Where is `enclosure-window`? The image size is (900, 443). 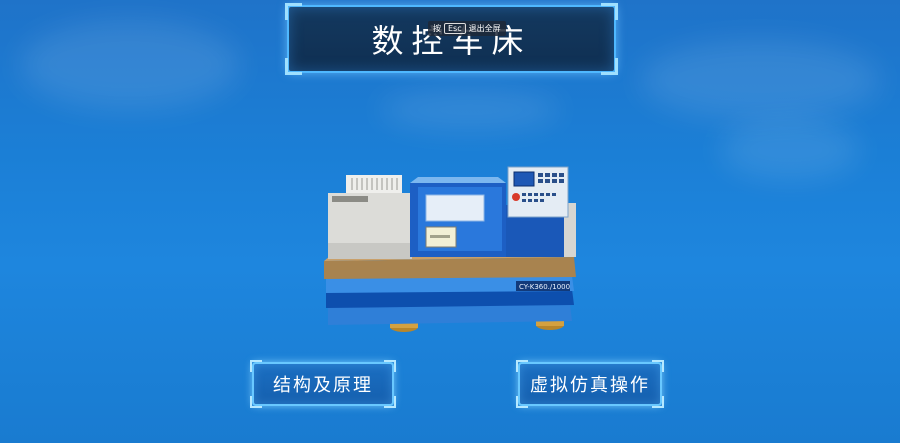
enclosure-window is located at coordinates (455, 208).